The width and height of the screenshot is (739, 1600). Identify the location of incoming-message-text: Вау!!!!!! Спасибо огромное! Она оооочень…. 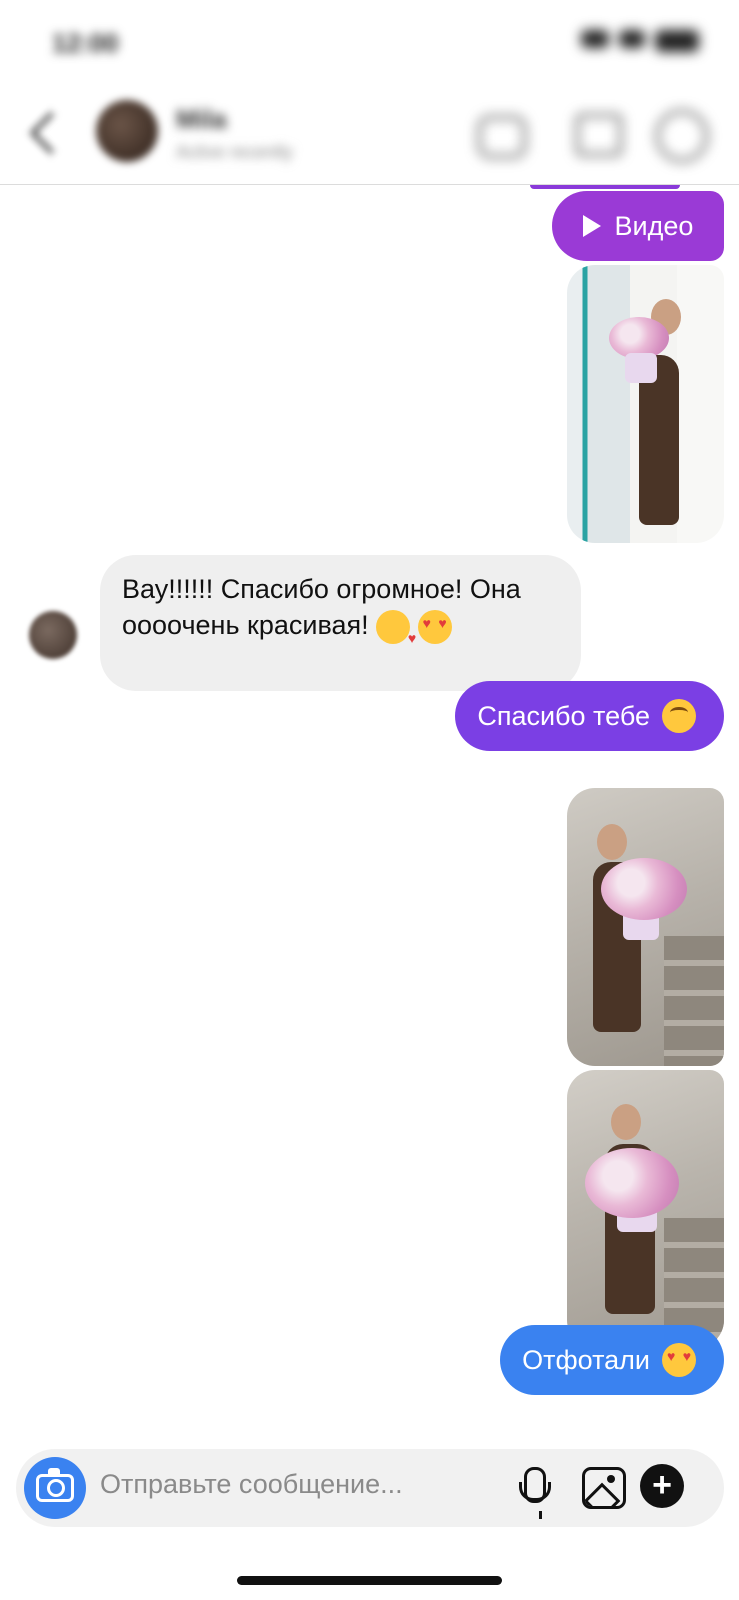
(321, 607).